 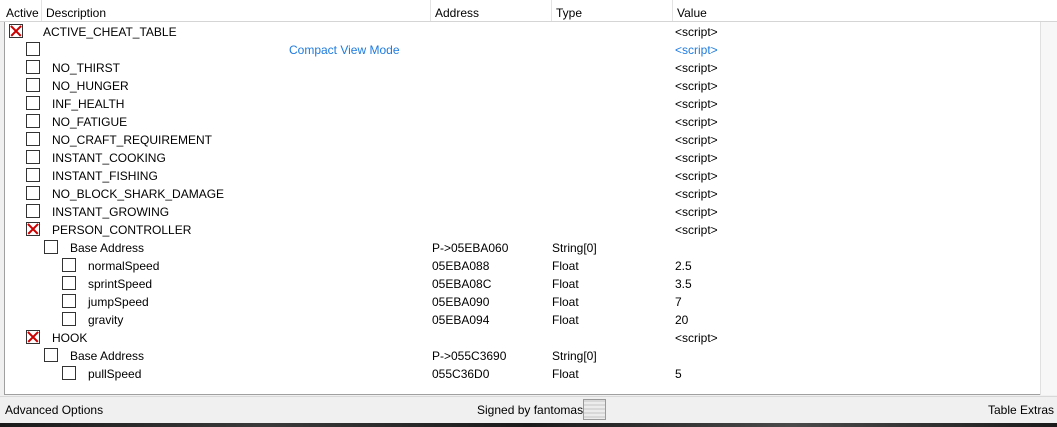 What do you see at coordinates (110, 212) in the screenshot?
I see `row-description: INSTANT_GROWING` at bounding box center [110, 212].